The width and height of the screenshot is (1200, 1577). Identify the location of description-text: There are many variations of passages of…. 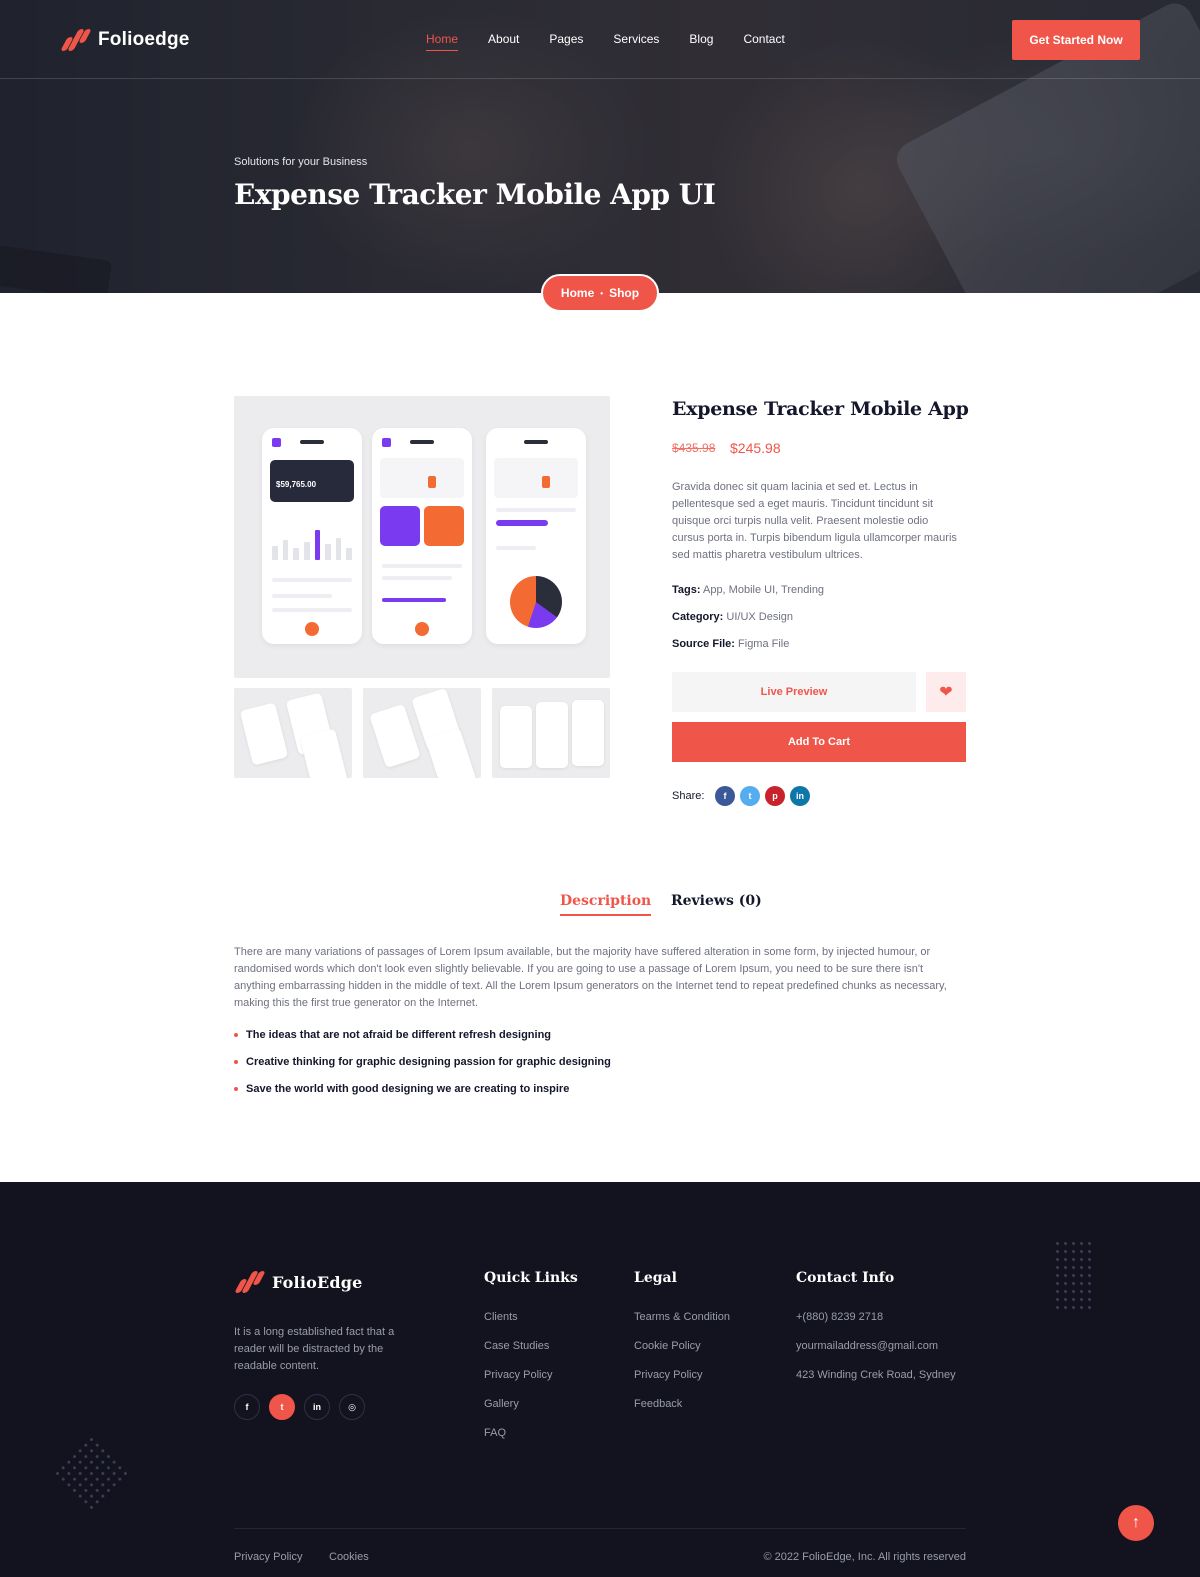
(590, 977).